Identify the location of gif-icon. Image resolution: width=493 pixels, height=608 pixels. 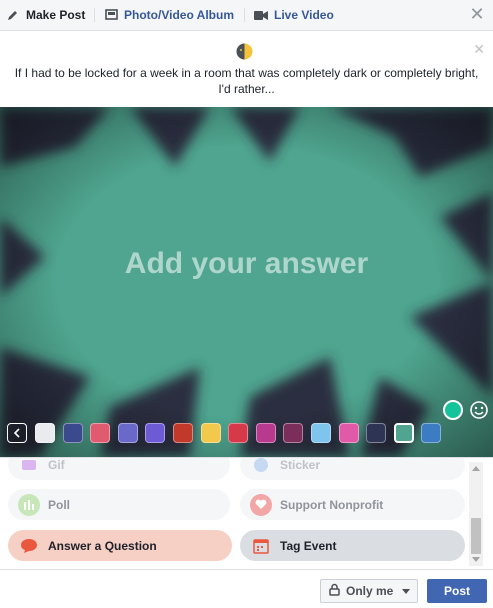
(29, 467).